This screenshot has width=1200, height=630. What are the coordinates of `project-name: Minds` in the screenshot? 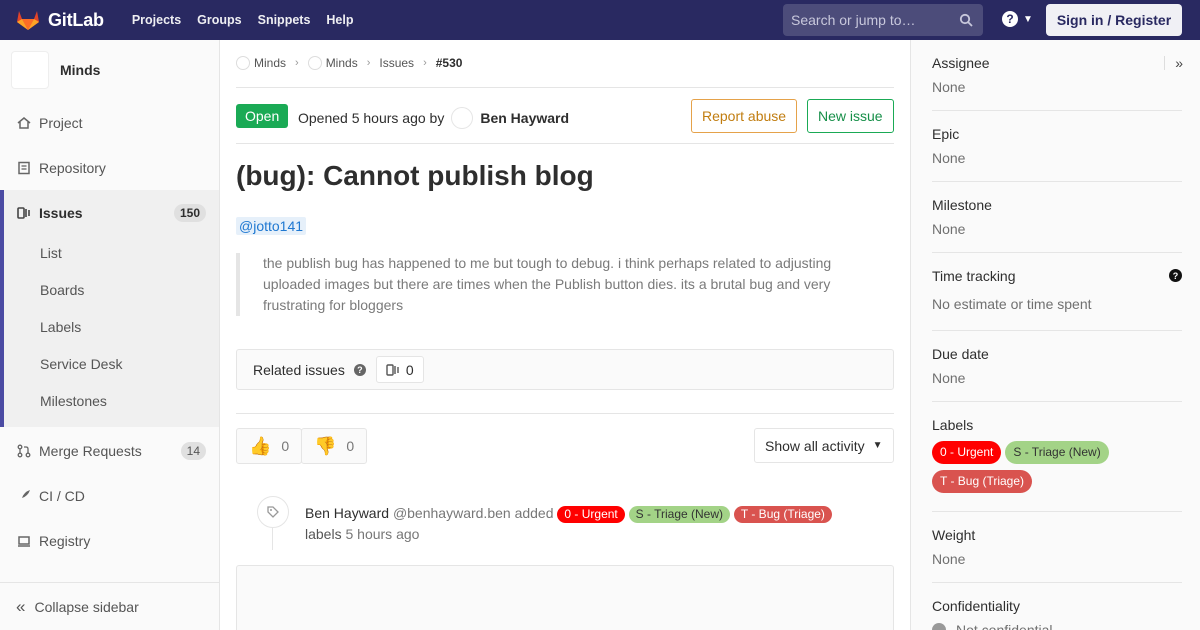 It's located at (80, 70).